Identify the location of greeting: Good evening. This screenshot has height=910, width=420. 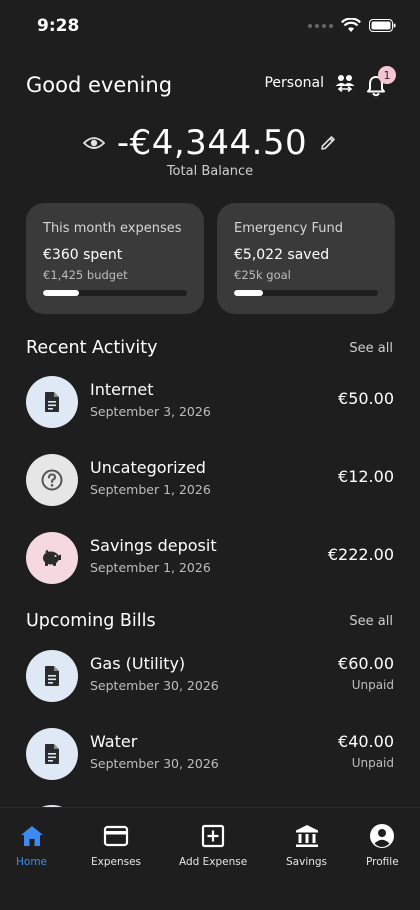
(99, 85).